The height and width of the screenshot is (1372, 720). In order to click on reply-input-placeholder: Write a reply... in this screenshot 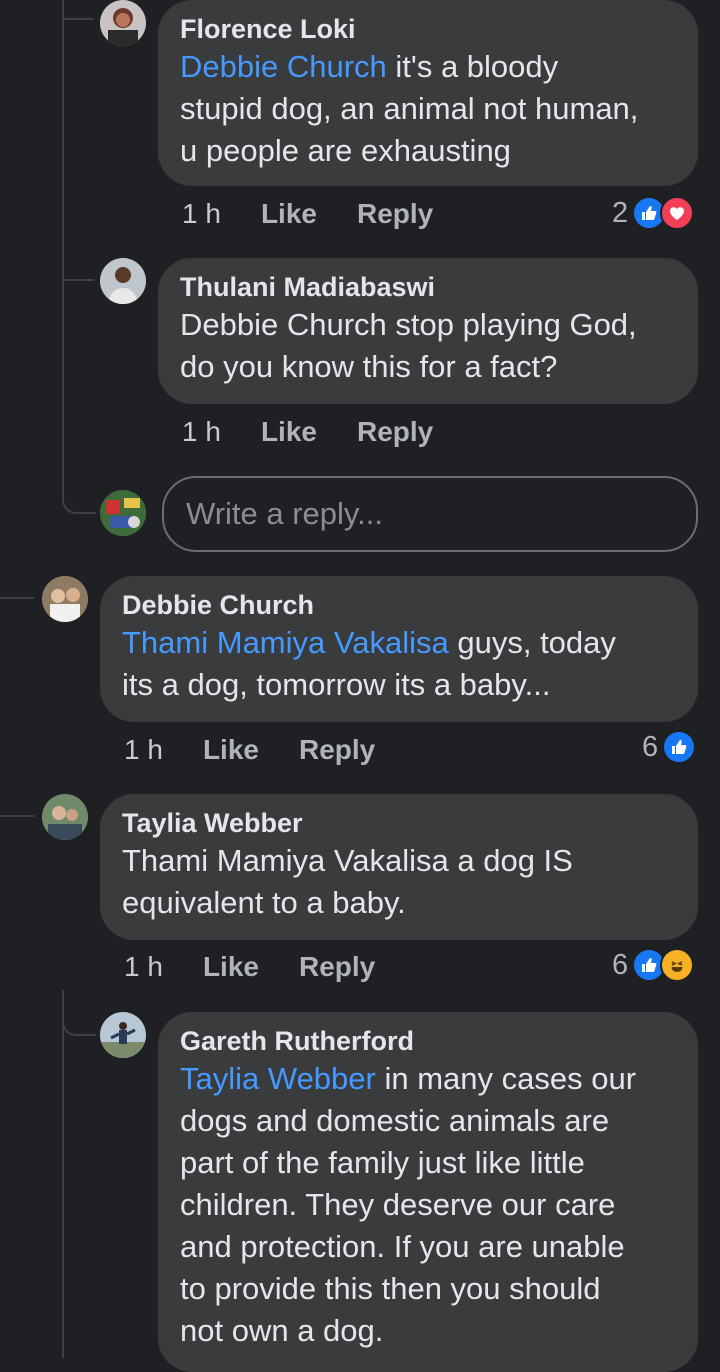, I will do `click(284, 513)`.